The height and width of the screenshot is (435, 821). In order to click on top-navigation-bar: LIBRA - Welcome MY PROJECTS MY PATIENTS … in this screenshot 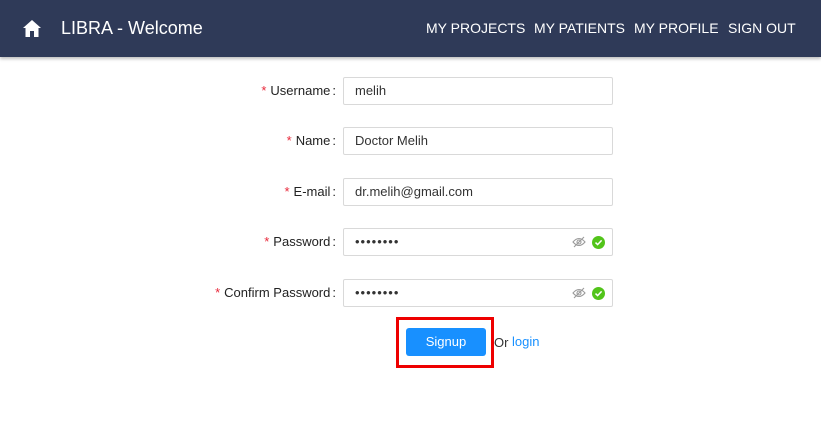, I will do `click(410, 28)`.